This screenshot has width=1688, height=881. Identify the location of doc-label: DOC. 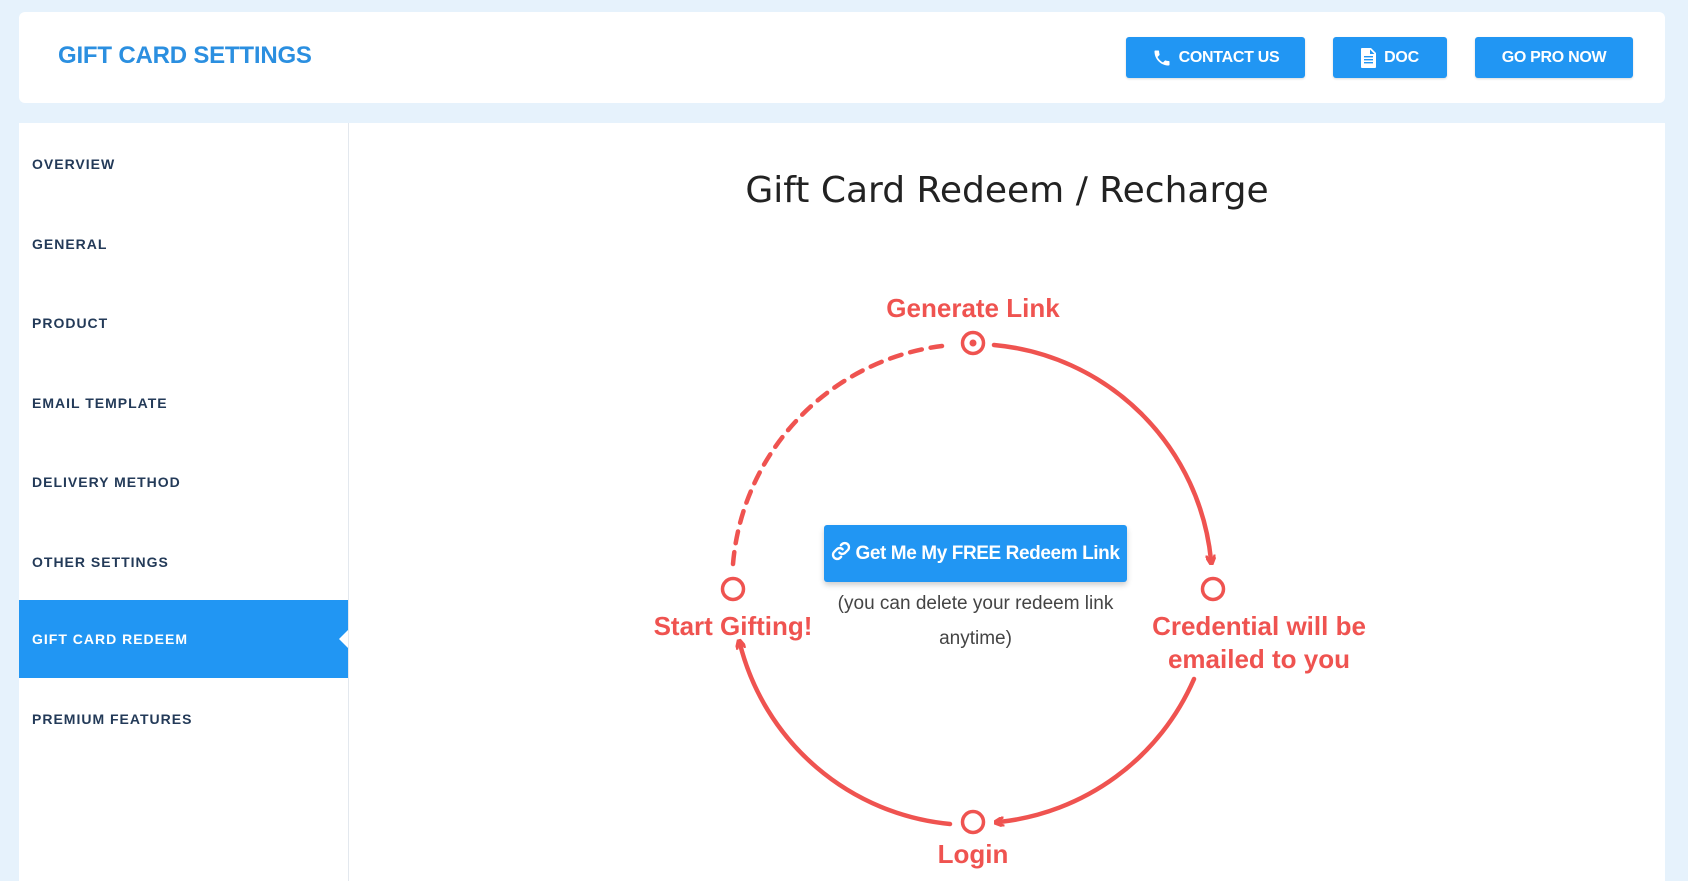
(1401, 57).